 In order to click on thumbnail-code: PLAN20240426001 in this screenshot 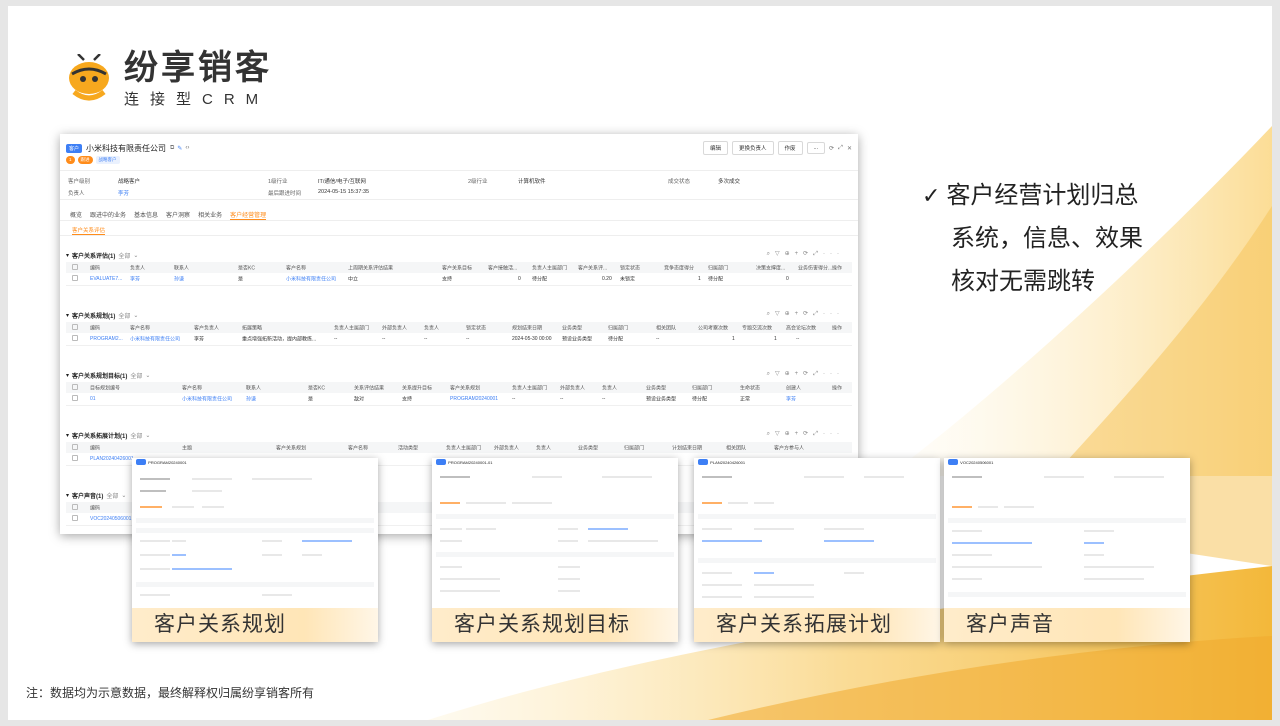, I will do `click(728, 462)`.